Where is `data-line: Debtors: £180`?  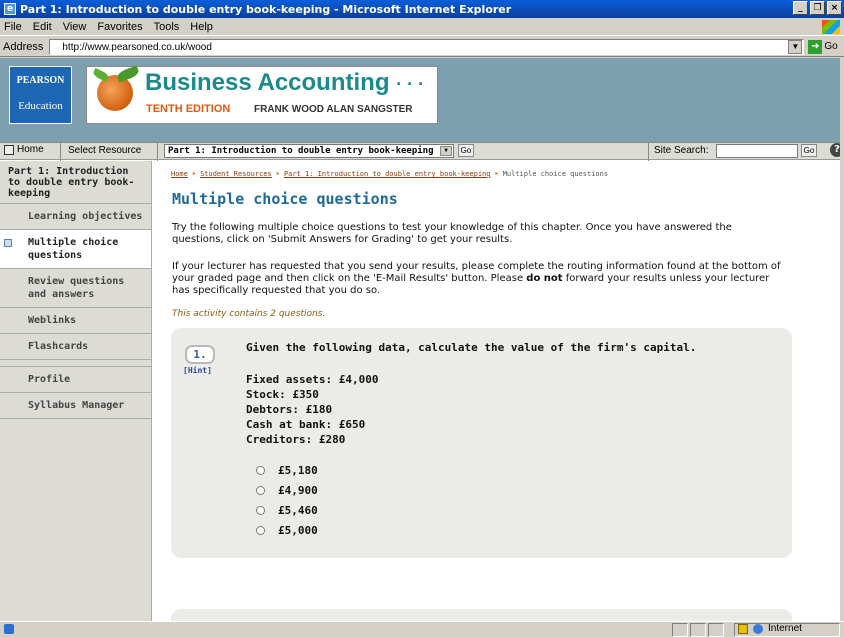
data-line: Debtors: £180 is located at coordinates (289, 409).